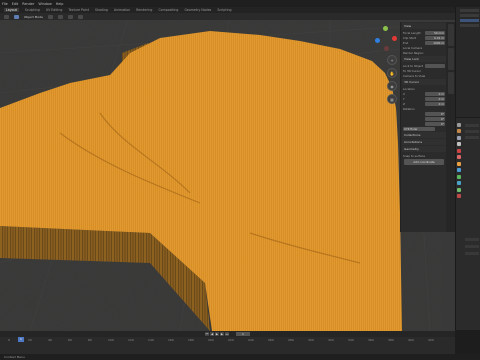  What do you see at coordinates (5, 4) in the screenshot?
I see `menu-item: File` at bounding box center [5, 4].